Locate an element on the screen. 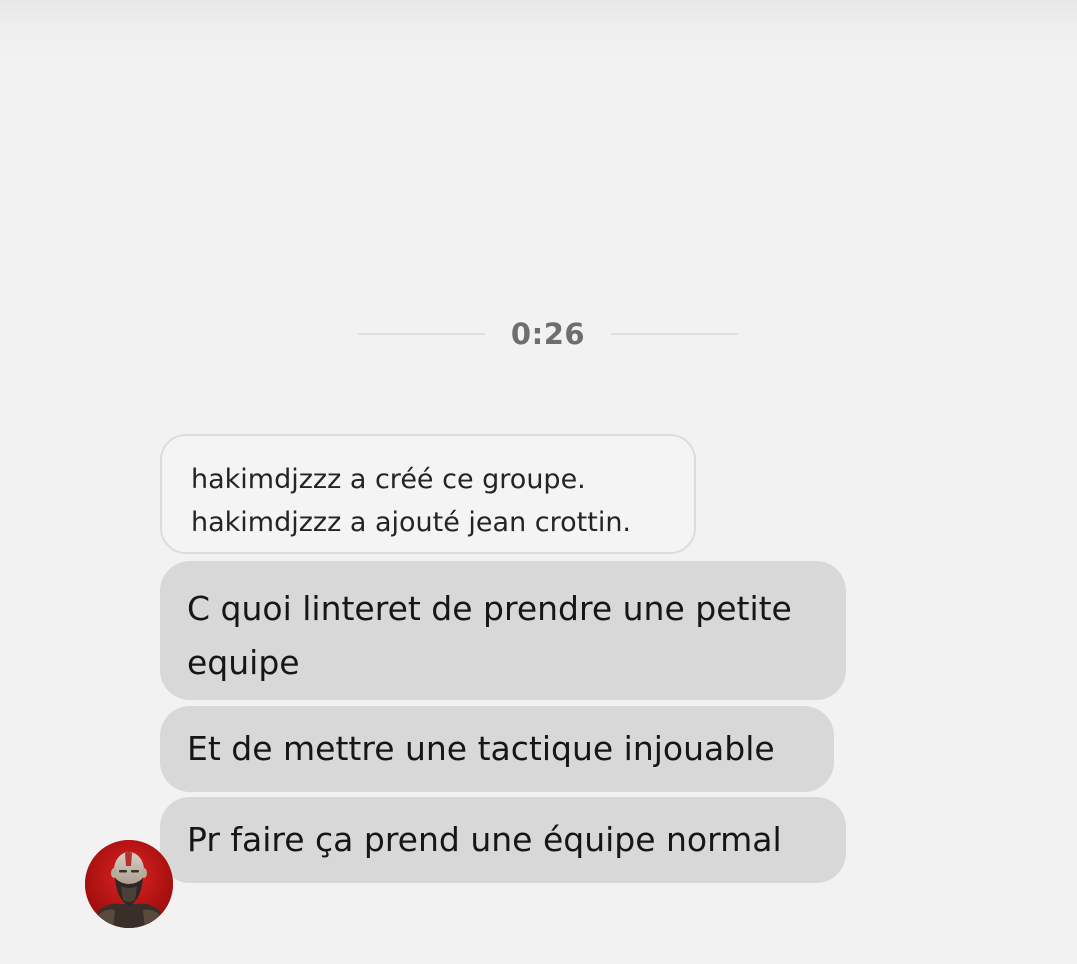 The height and width of the screenshot is (964, 1077). timestamp: 0:26 is located at coordinates (548, 334).